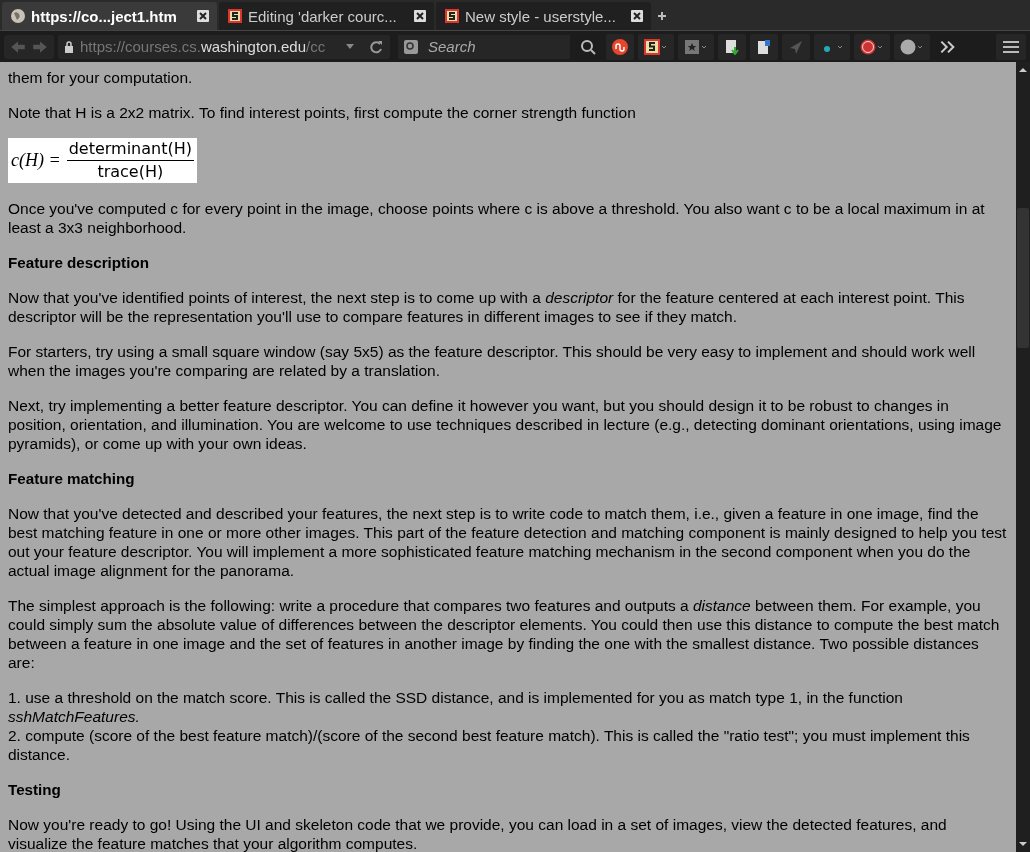 The image size is (1030, 852). I want to click on extension-icon, so click(832, 46).